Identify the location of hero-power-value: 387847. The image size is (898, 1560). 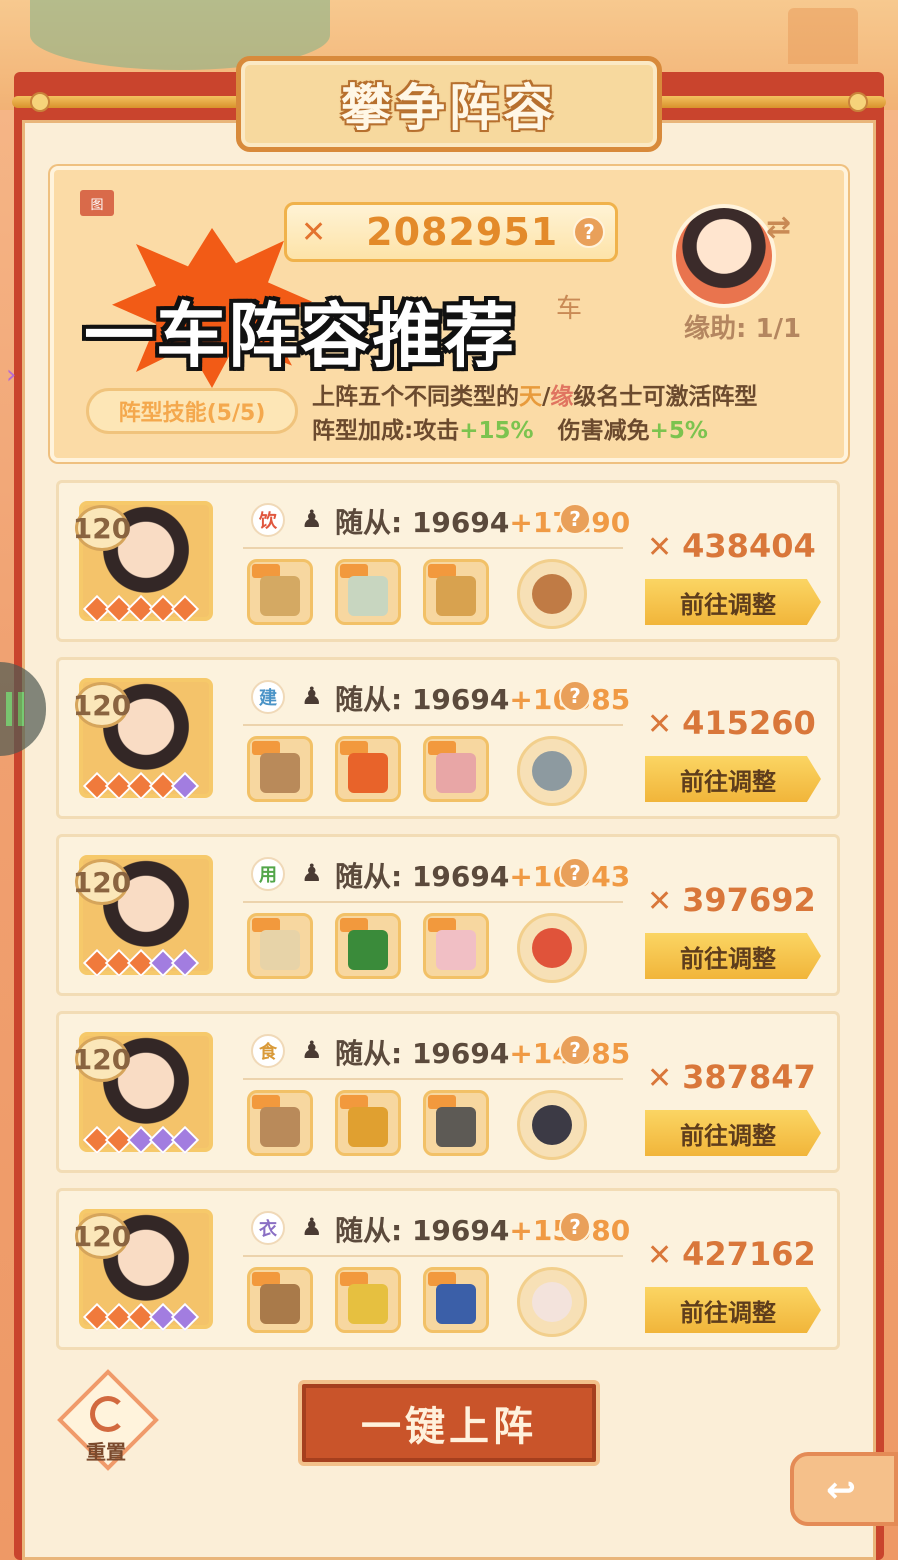
(749, 1077).